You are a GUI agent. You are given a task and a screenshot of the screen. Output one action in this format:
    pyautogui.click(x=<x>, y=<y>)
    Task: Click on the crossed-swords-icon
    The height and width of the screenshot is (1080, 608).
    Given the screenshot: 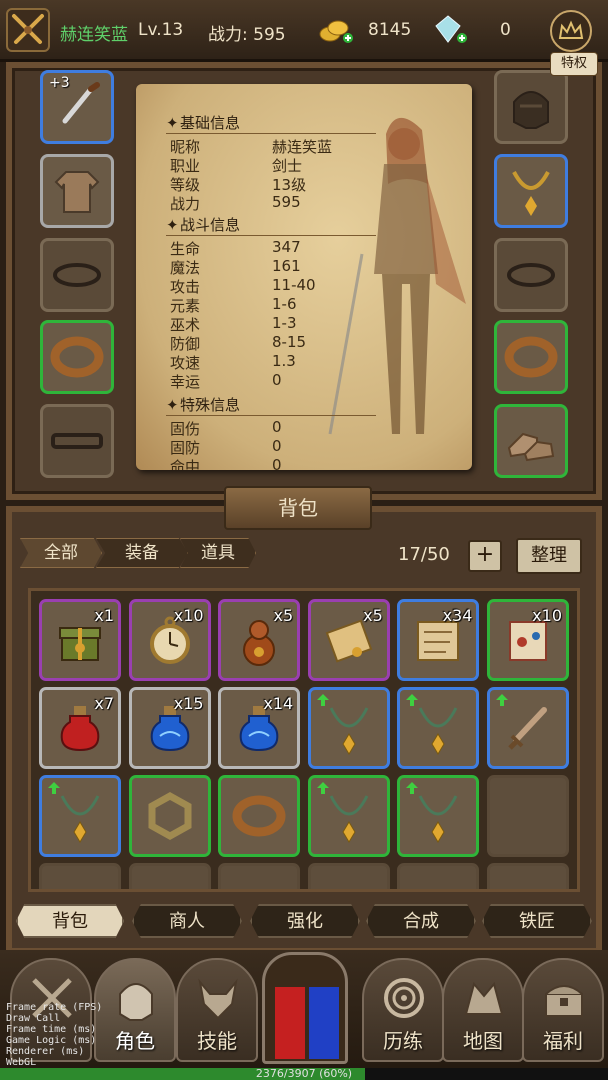 What is the action you would take?
    pyautogui.click(x=28, y=30)
    